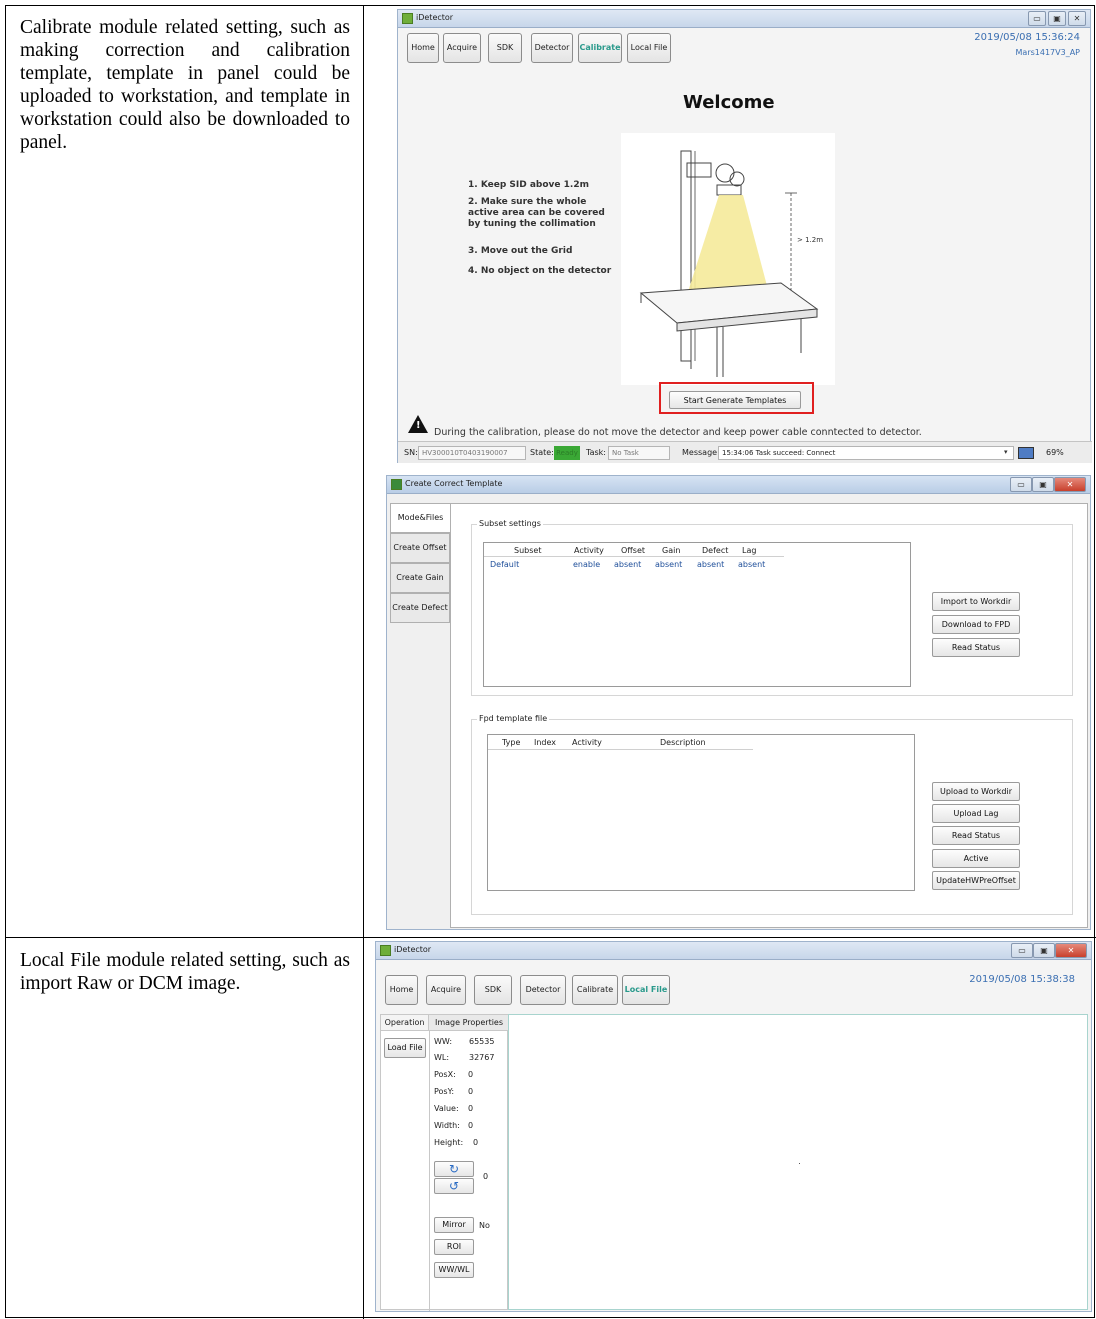 This screenshot has width=1096, height=1319. I want to click on cell-subset: Default, so click(505, 564).